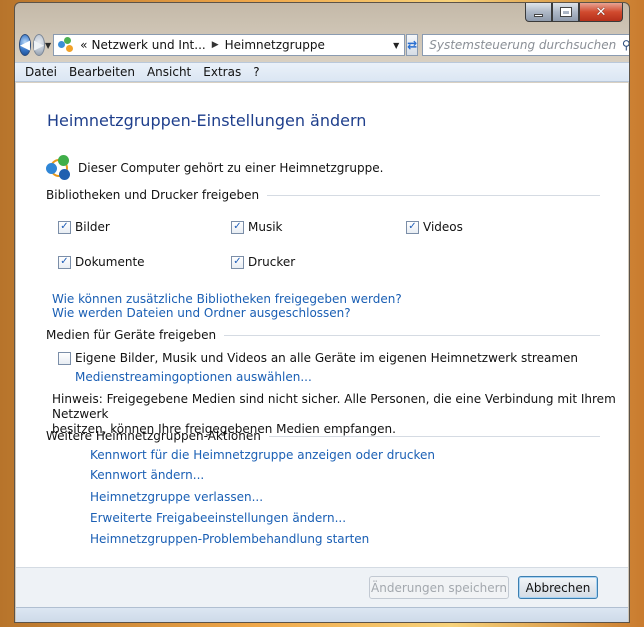  I want to click on menu-tools: Extras, so click(222, 72).